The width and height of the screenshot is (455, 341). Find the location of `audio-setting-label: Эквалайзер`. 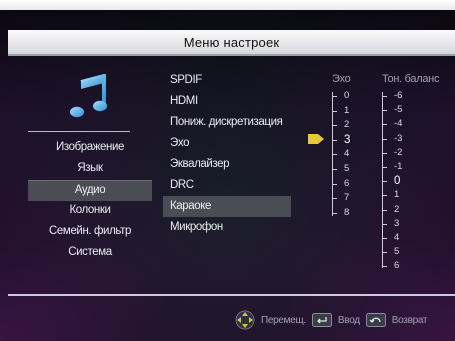

audio-setting-label: Эквалайзер is located at coordinates (200, 164).